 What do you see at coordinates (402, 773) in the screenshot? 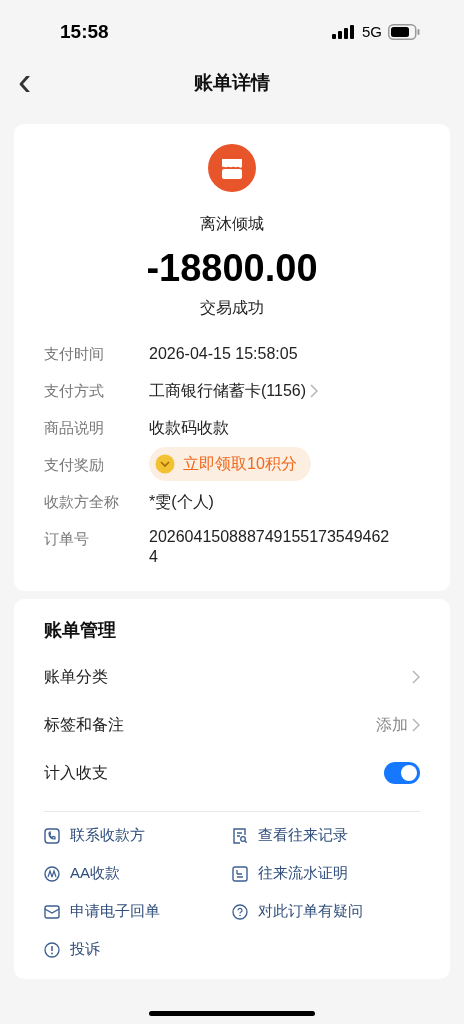
I see `toggle-switch` at bounding box center [402, 773].